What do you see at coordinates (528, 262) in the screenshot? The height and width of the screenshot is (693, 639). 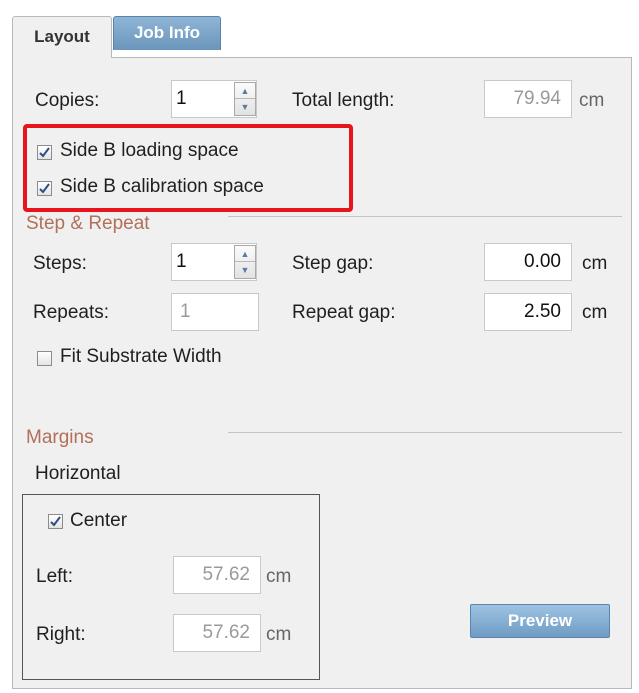 I see `step-gap-input: 0.00` at bounding box center [528, 262].